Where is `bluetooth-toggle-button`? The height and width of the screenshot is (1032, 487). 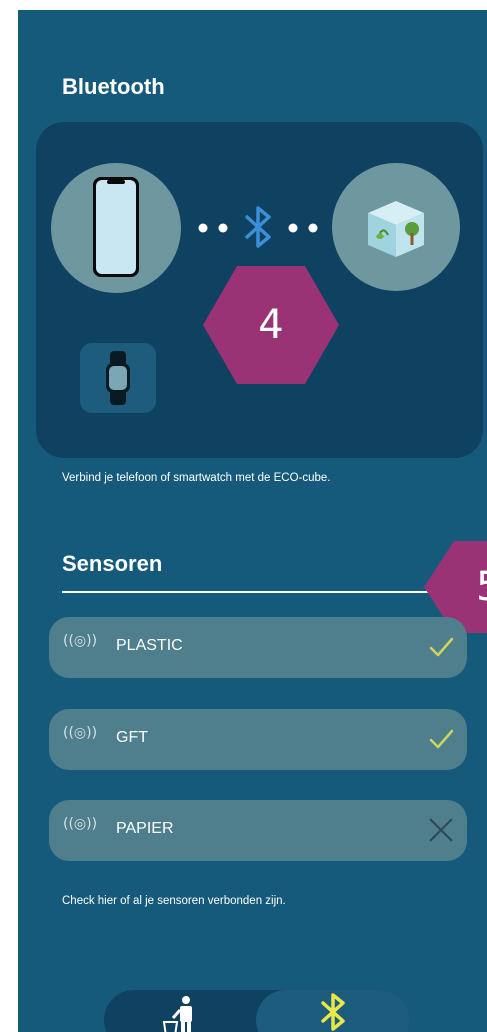 bluetooth-toggle-button is located at coordinates (333, 1011).